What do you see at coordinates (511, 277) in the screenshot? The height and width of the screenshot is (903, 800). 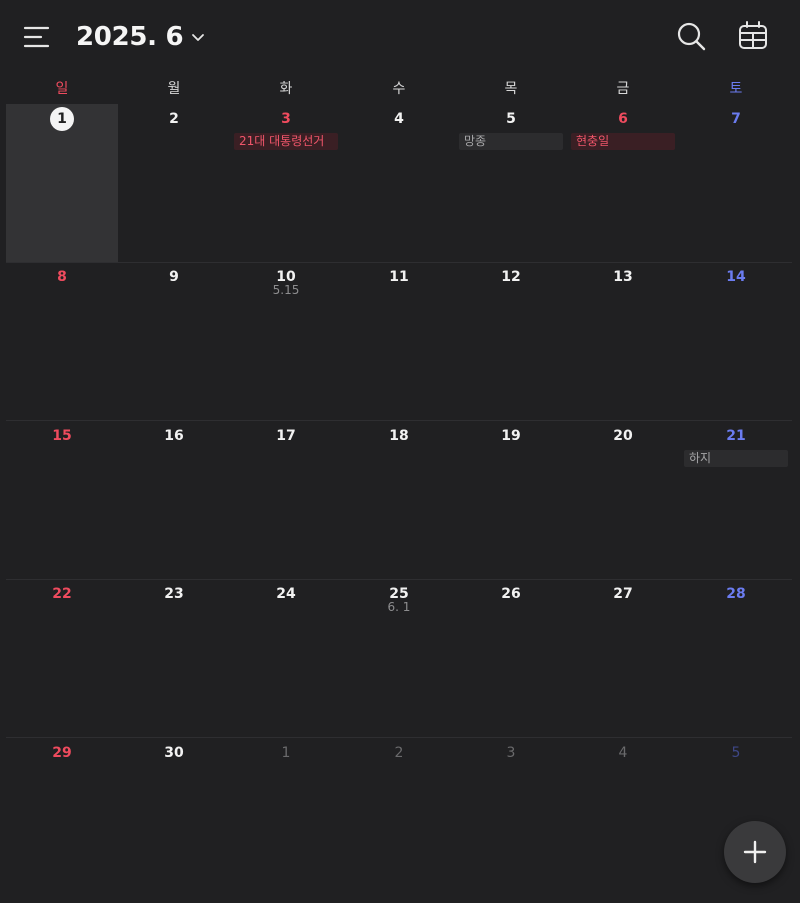 I see `day-number: 12` at bounding box center [511, 277].